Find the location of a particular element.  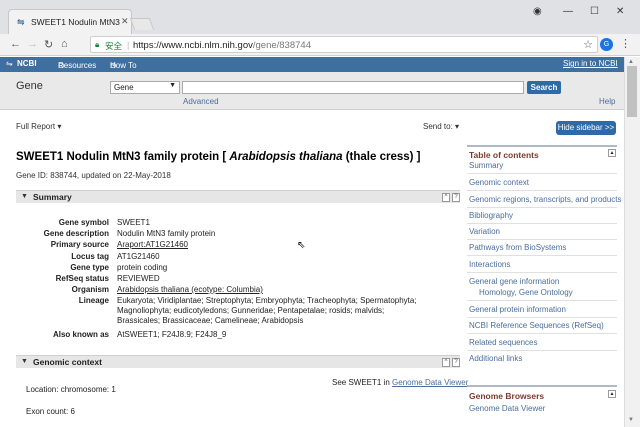

close-tab-icon: ✕ is located at coordinates (125, 21).